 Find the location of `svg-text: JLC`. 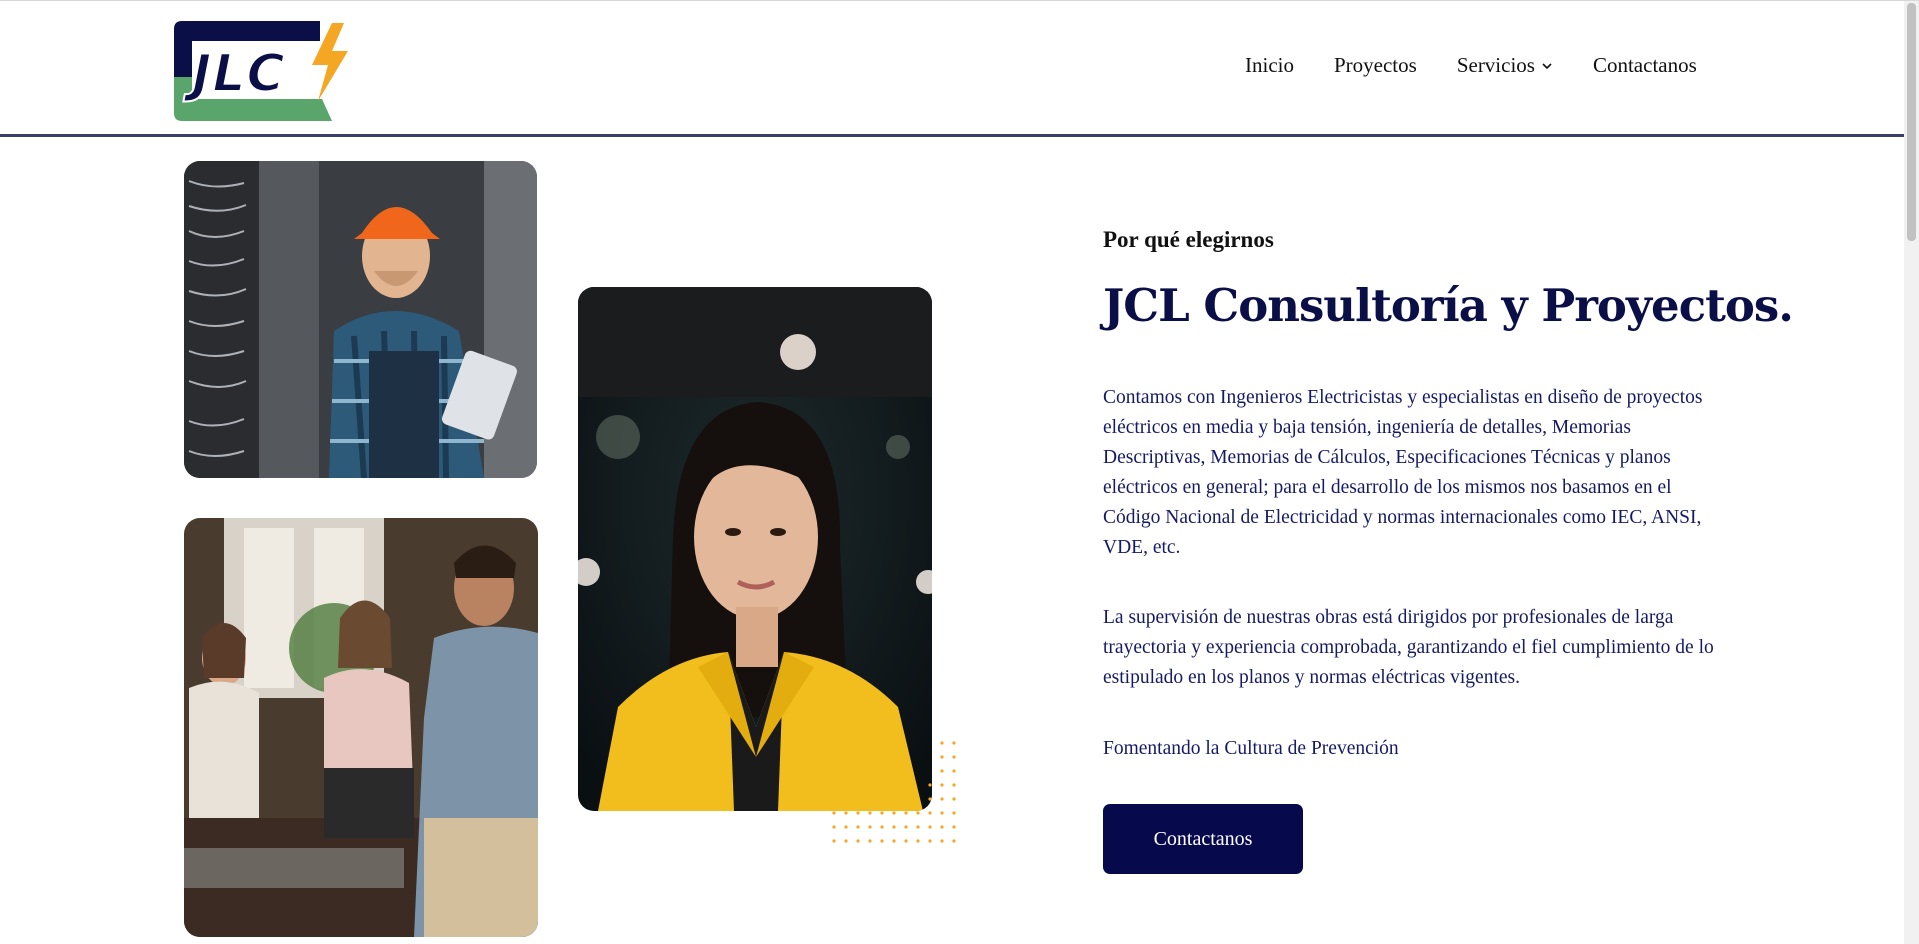

svg-text: JLC is located at coordinates (234, 74).